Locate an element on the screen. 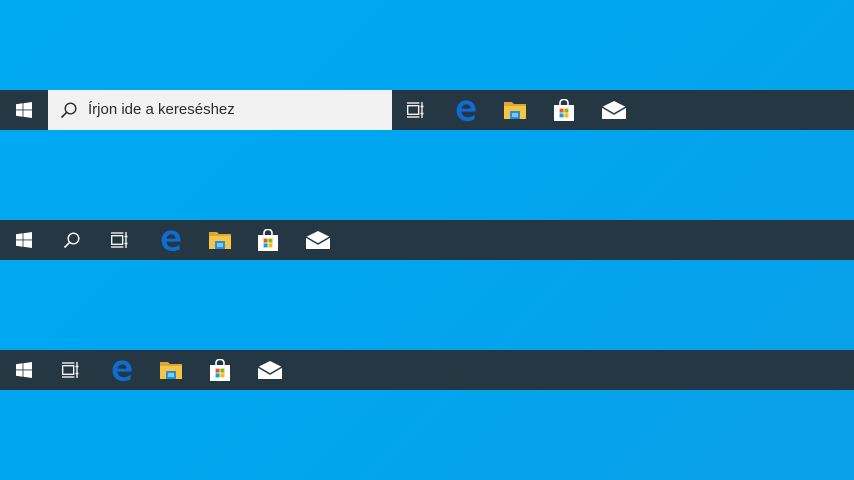 Image resolution: width=854 pixels, height=480 pixels. search-button is located at coordinates (72, 240).